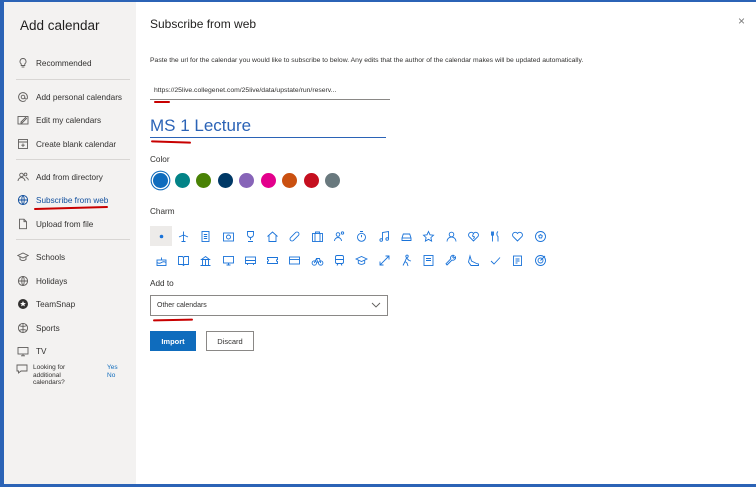 This screenshot has width=756, height=487. I want to click on ball-icon, so click(23, 328).